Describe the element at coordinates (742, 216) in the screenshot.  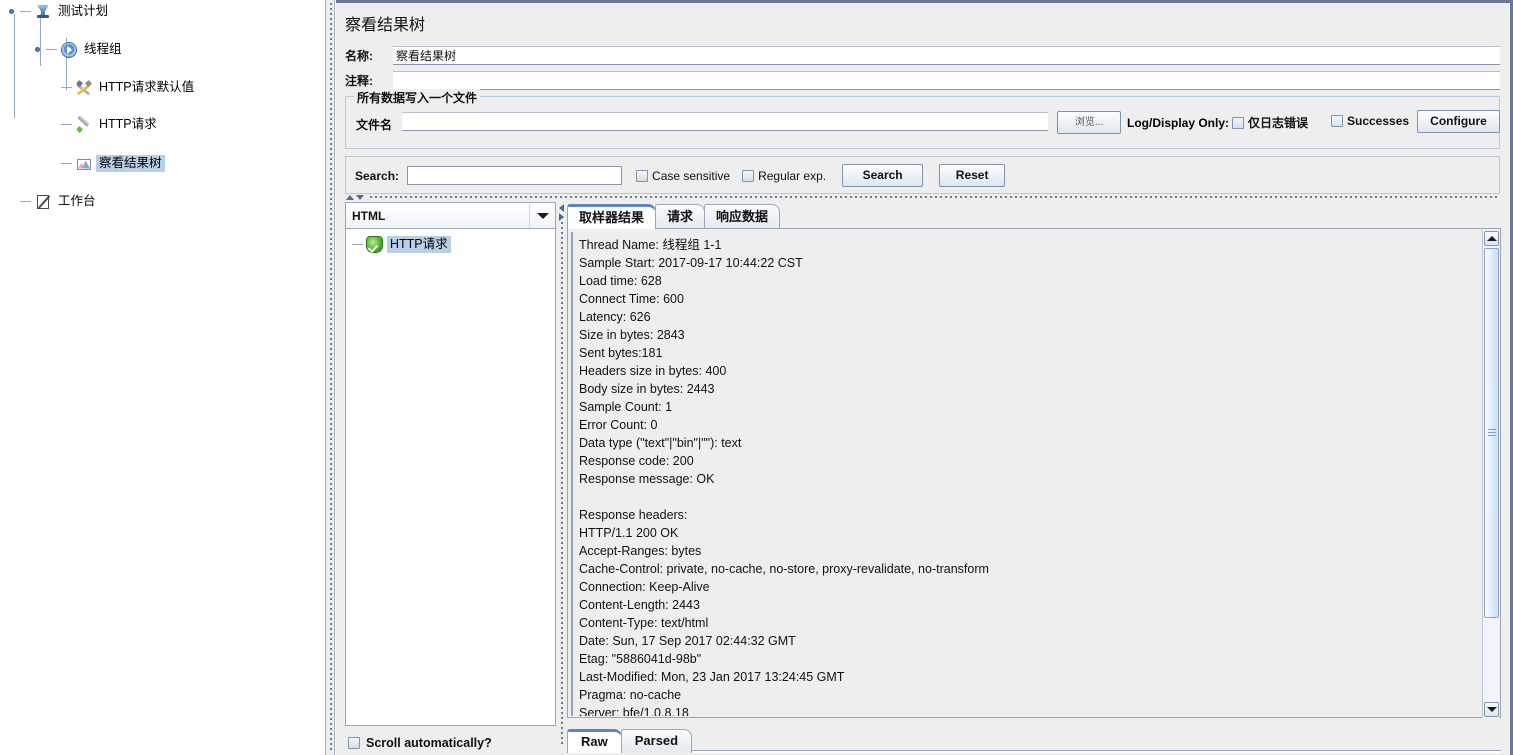
I see `tab-response-data: 响应数据` at that location.